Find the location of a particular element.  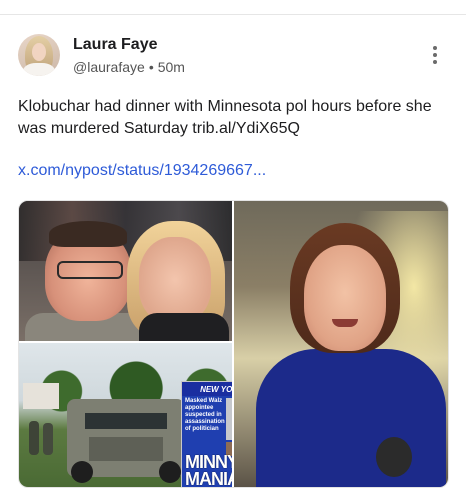

author-handle: @laurafaye is located at coordinates (109, 67).